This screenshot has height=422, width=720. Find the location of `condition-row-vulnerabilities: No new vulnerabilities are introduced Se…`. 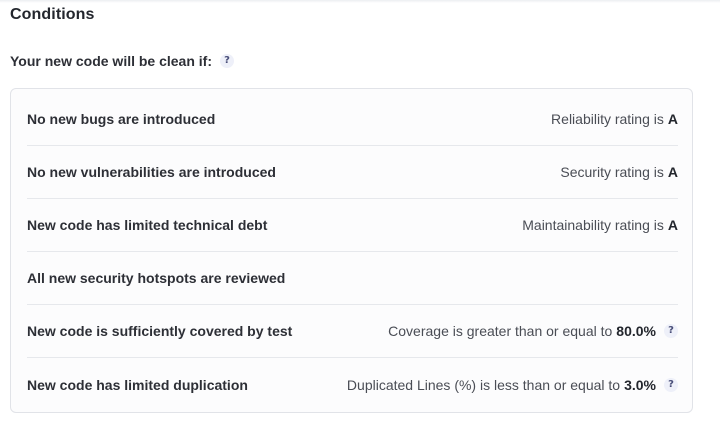

condition-row-vulnerabilities: No new vulnerabilities are introduced Se… is located at coordinates (352, 172).